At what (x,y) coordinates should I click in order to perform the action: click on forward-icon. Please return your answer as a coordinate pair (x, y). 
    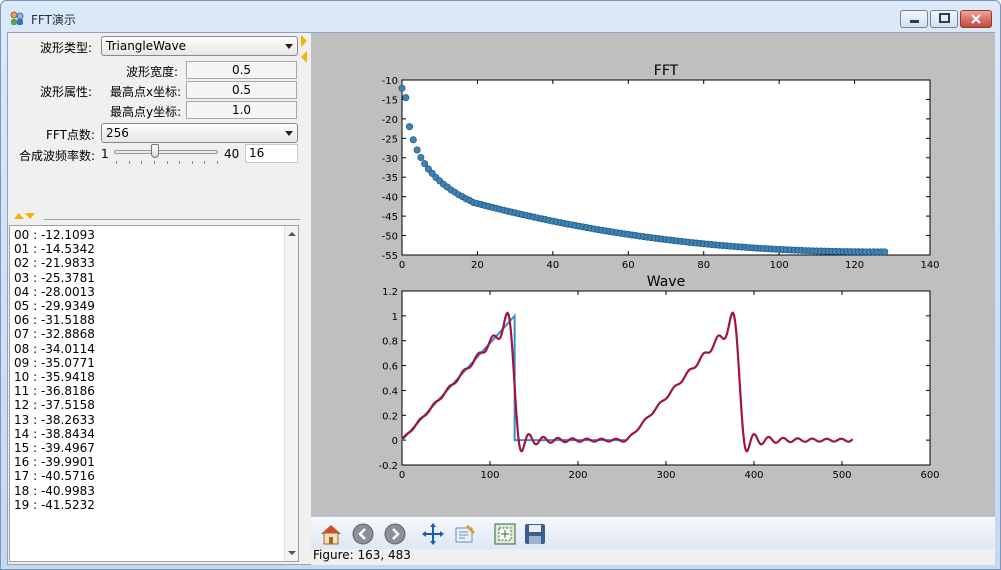
    Looking at the image, I should click on (395, 534).